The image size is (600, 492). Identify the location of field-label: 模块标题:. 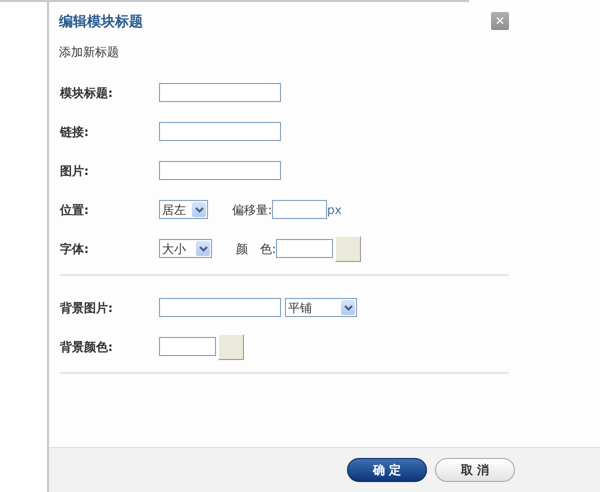
(87, 93).